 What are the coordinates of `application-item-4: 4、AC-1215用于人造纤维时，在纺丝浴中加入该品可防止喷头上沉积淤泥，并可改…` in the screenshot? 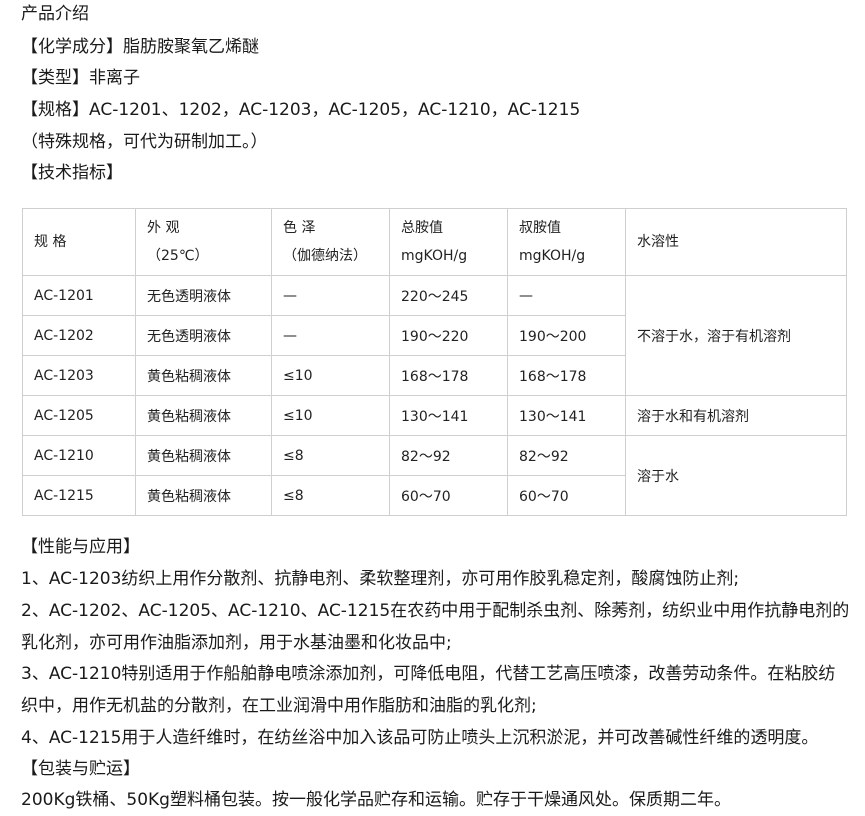 It's located at (420, 738).